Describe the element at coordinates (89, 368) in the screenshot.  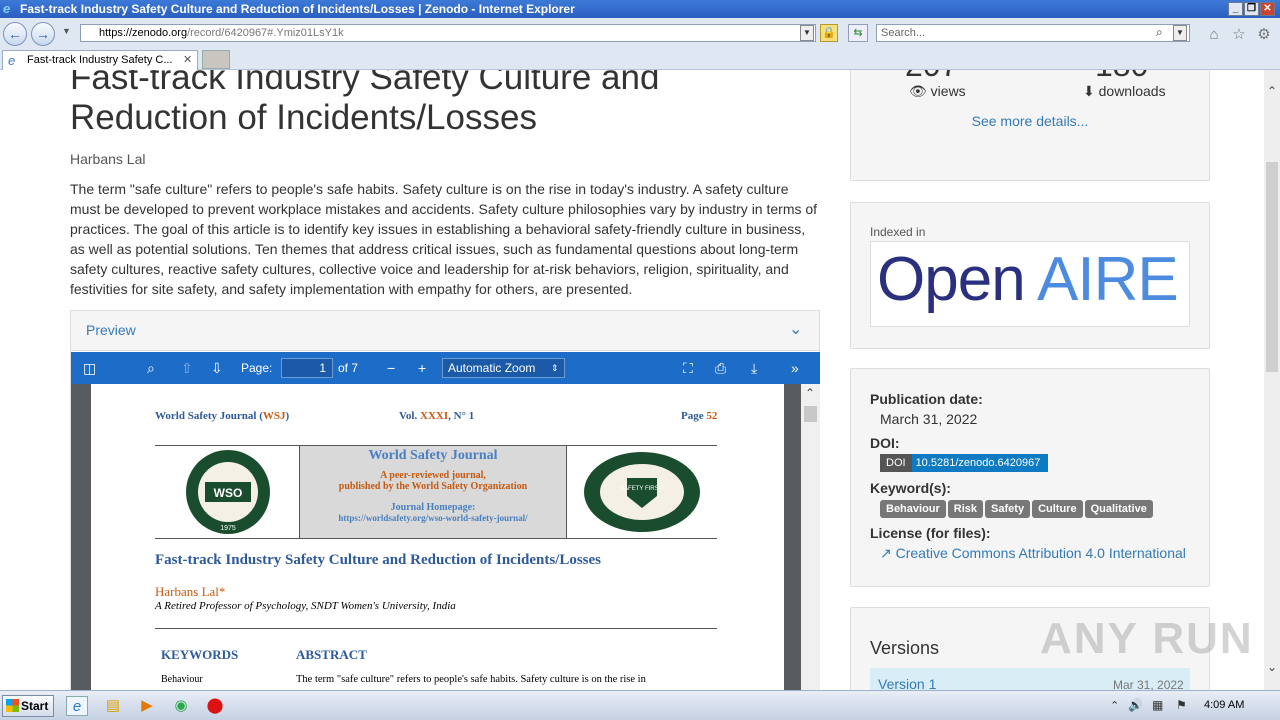
I see `sidebar-toggle-icon: ◫` at that location.